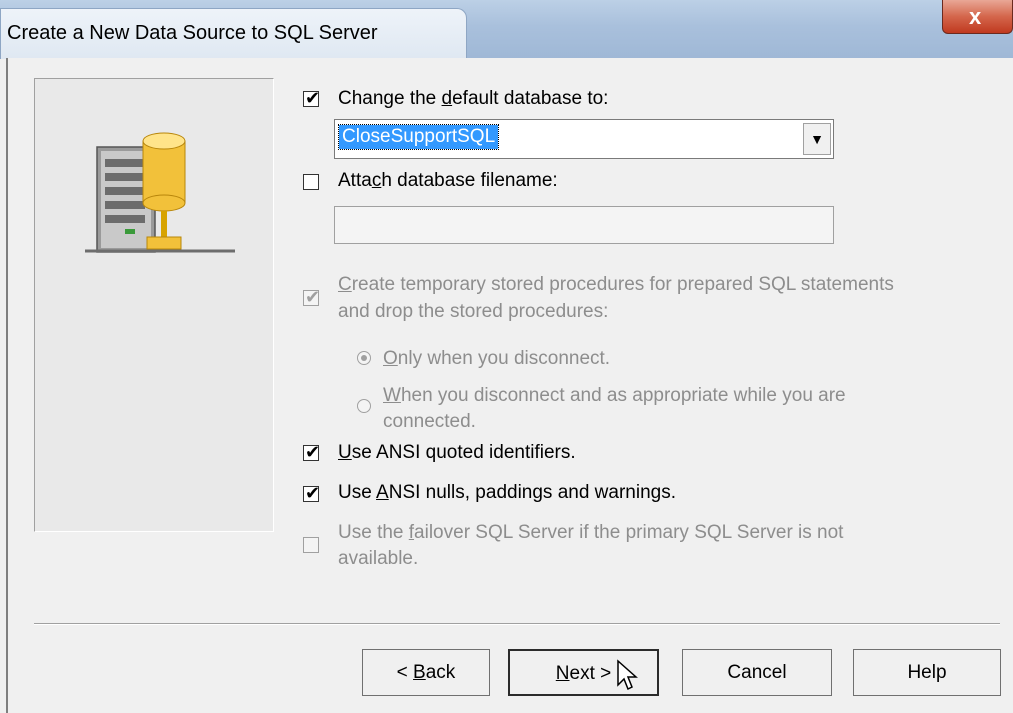  I want to click on ansi-nulls-label: Use ANSI nulls, paddings and warnings., so click(507, 492).